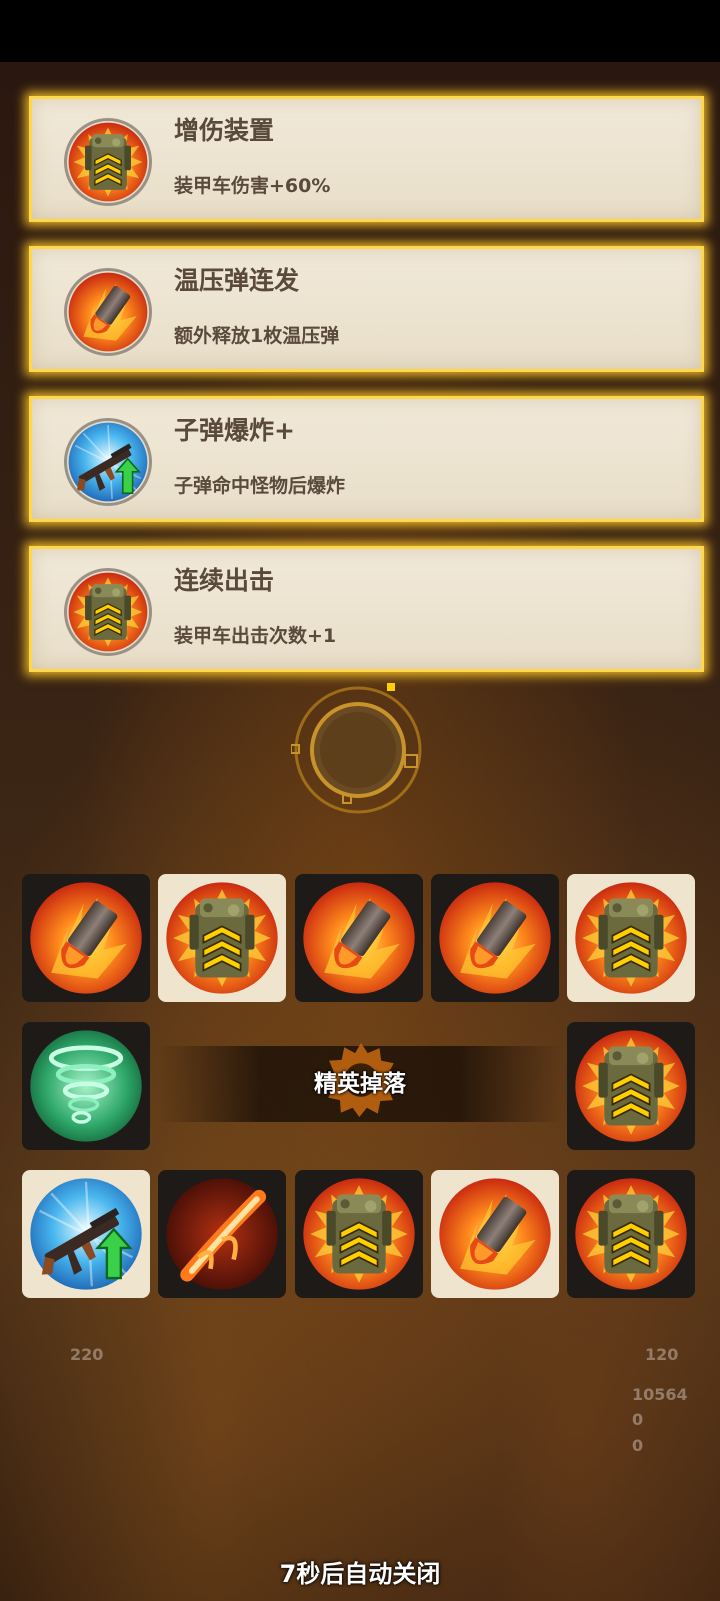  What do you see at coordinates (360, 1084) in the screenshot?
I see `elite-drop-label: 精英掉落` at bounding box center [360, 1084].